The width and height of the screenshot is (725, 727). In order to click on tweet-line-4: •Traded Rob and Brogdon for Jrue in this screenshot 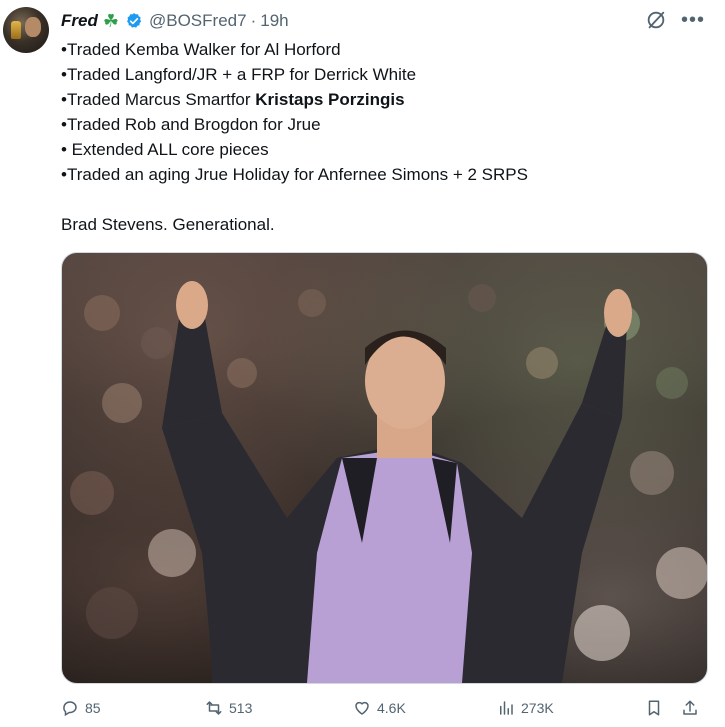, I will do `click(191, 124)`.